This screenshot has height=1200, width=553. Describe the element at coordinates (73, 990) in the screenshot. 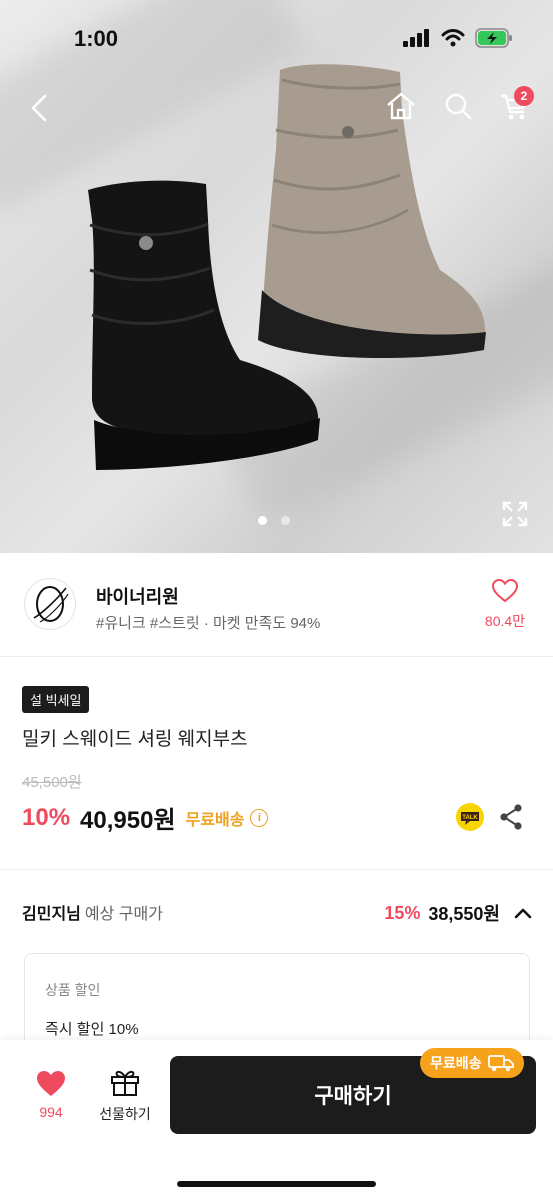

I see `detail-heading: 상품 할인` at that location.